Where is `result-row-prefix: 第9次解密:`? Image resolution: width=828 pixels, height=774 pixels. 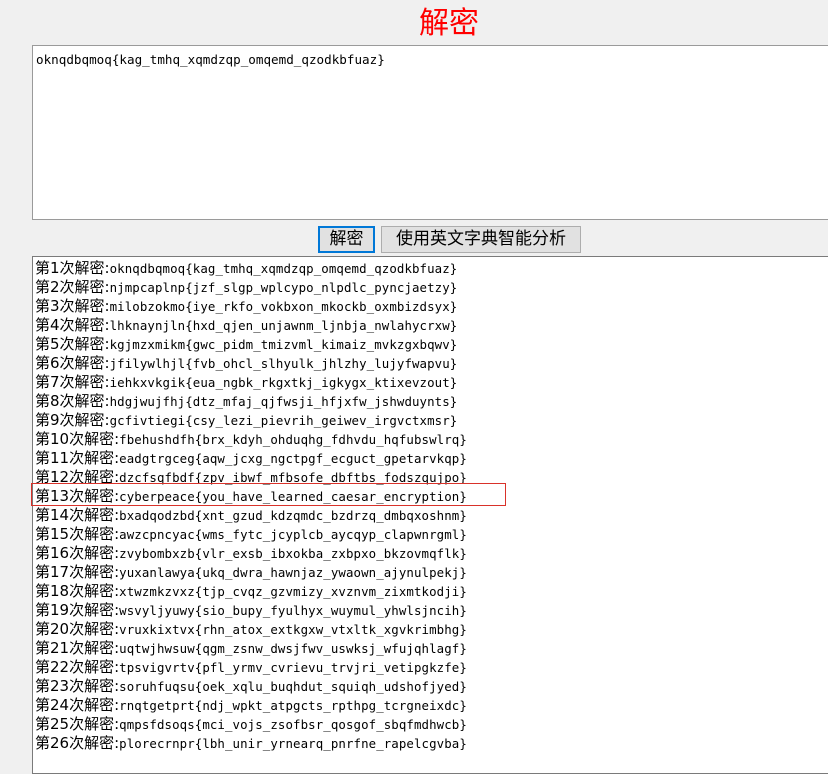
result-row-prefix: 第9次解密: is located at coordinates (72, 420).